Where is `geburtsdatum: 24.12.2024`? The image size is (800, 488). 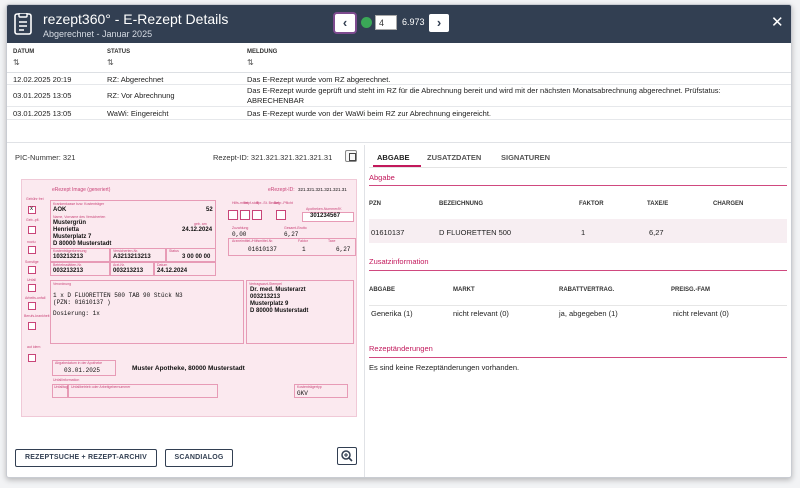
geburtsdatum: 24.12.2024 is located at coordinates (197, 230).